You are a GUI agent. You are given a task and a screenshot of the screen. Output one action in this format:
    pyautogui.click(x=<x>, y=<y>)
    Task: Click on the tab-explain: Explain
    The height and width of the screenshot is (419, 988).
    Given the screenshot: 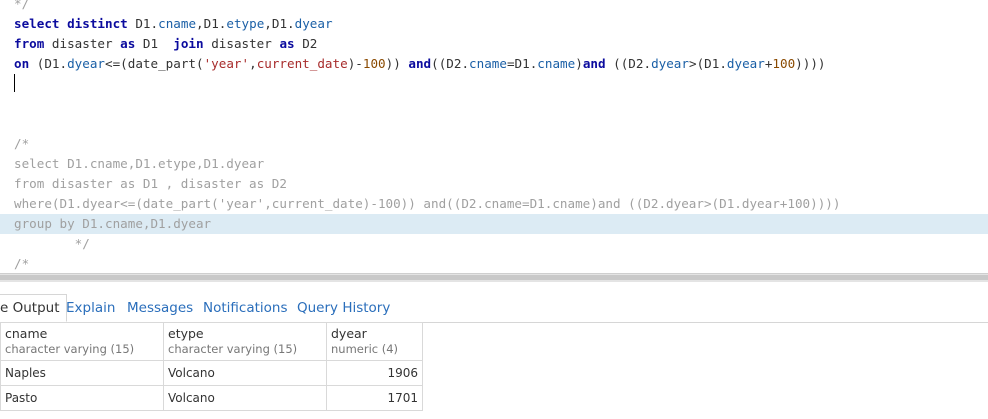 What is the action you would take?
    pyautogui.click(x=90, y=308)
    